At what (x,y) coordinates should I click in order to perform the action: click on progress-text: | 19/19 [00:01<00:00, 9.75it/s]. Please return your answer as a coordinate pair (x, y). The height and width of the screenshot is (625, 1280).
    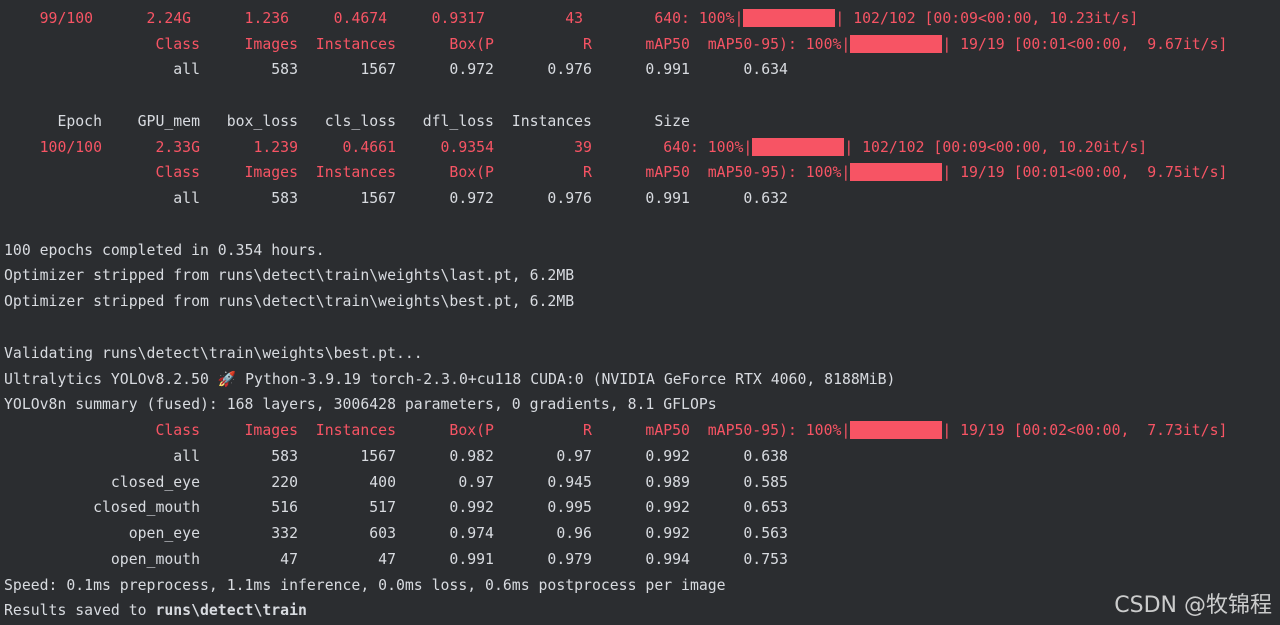
    Looking at the image, I should click on (1085, 172).